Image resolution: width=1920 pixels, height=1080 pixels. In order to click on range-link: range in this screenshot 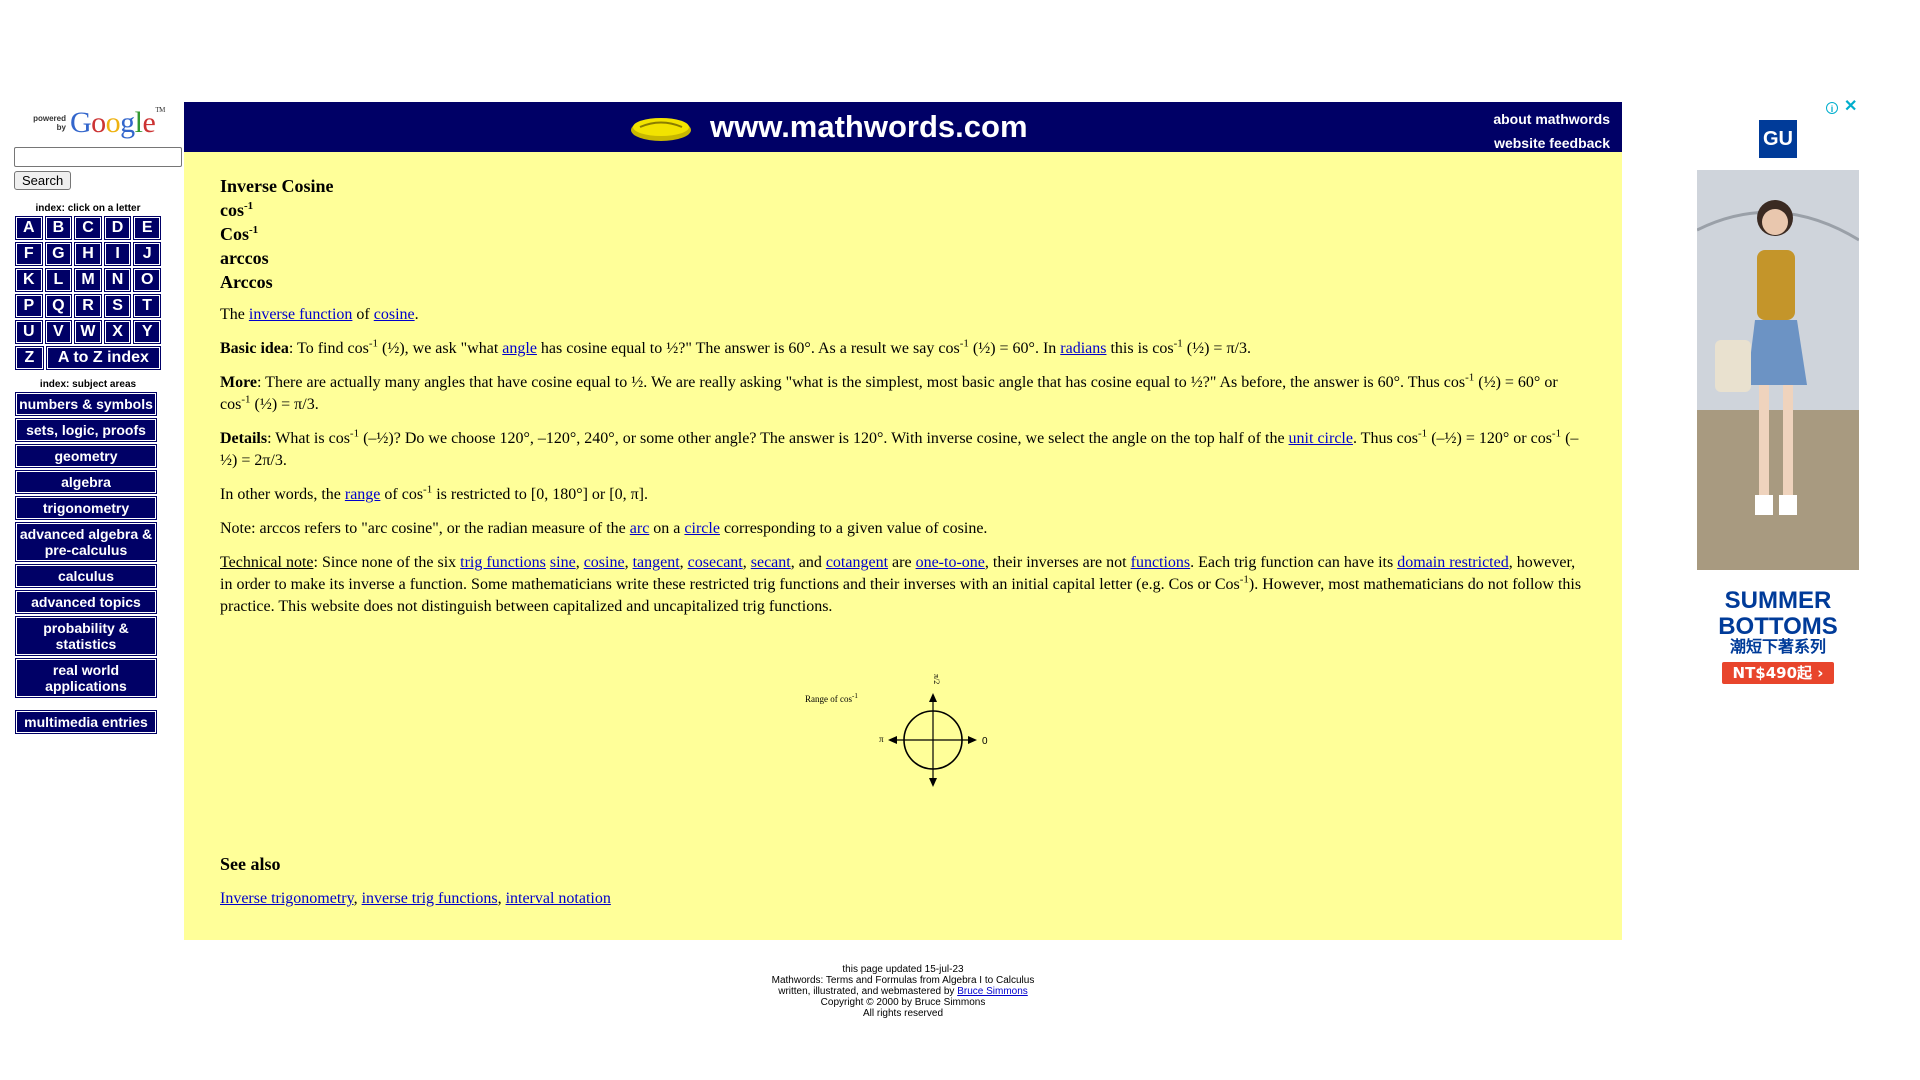, I will do `click(363, 494)`.